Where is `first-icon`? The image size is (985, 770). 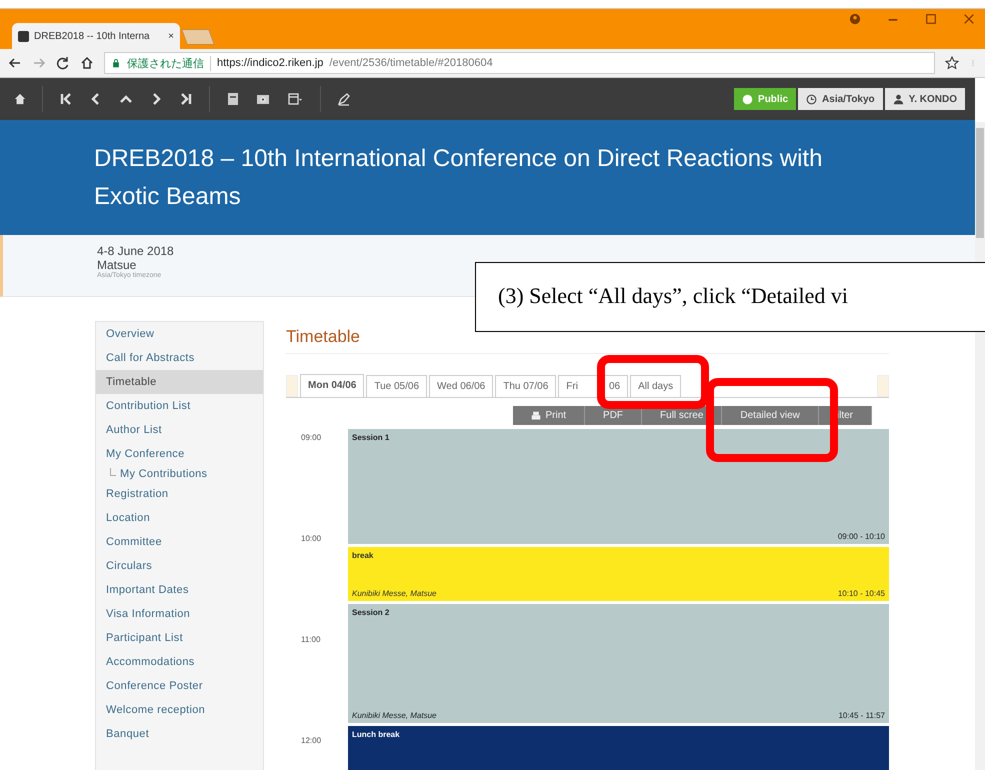
first-icon is located at coordinates (66, 99).